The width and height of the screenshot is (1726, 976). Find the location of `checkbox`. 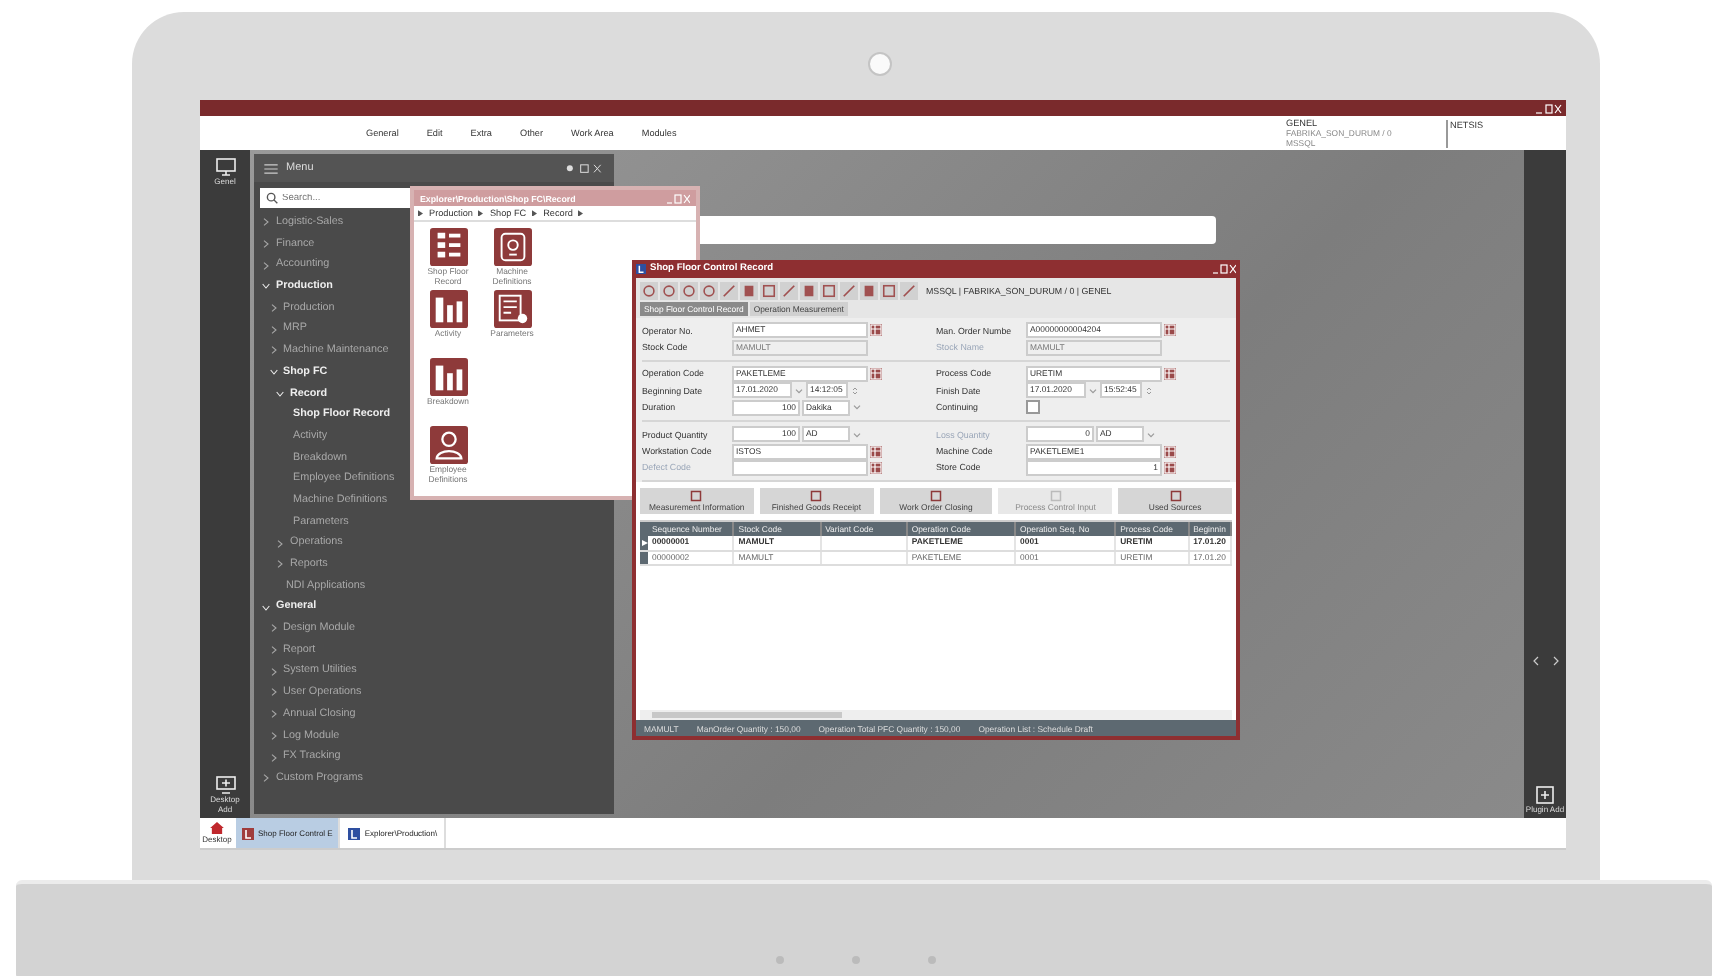

checkbox is located at coordinates (1033, 407).